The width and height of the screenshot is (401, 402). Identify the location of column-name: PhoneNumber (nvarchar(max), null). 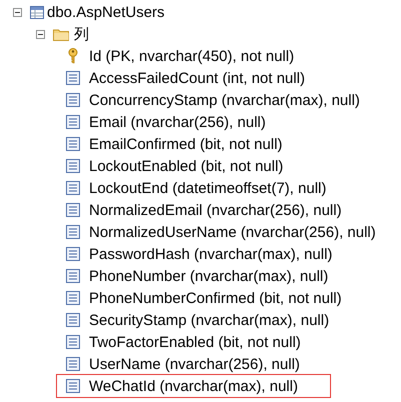
(208, 276).